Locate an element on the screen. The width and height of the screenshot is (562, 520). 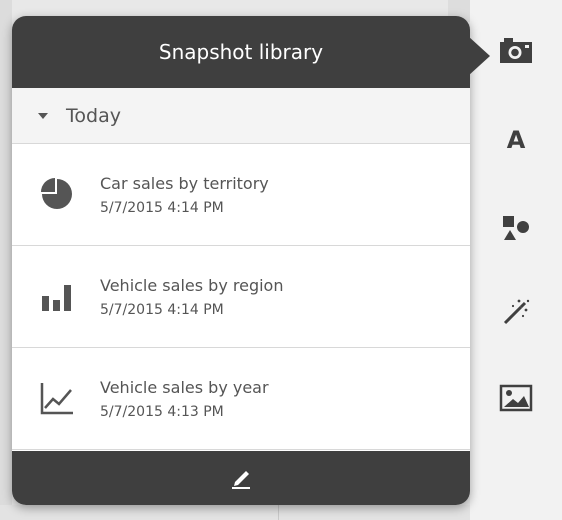
edit-snapshots-button is located at coordinates (241, 478).